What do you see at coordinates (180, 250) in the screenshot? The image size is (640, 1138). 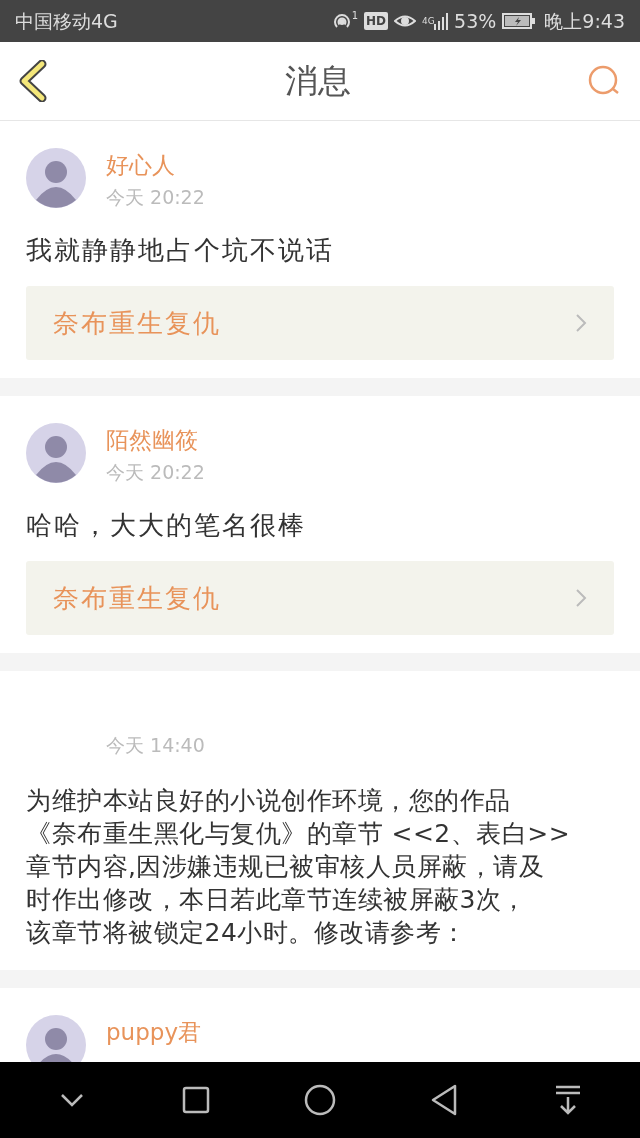 I see `message-text: 我就静静地占个坑不说话` at bounding box center [180, 250].